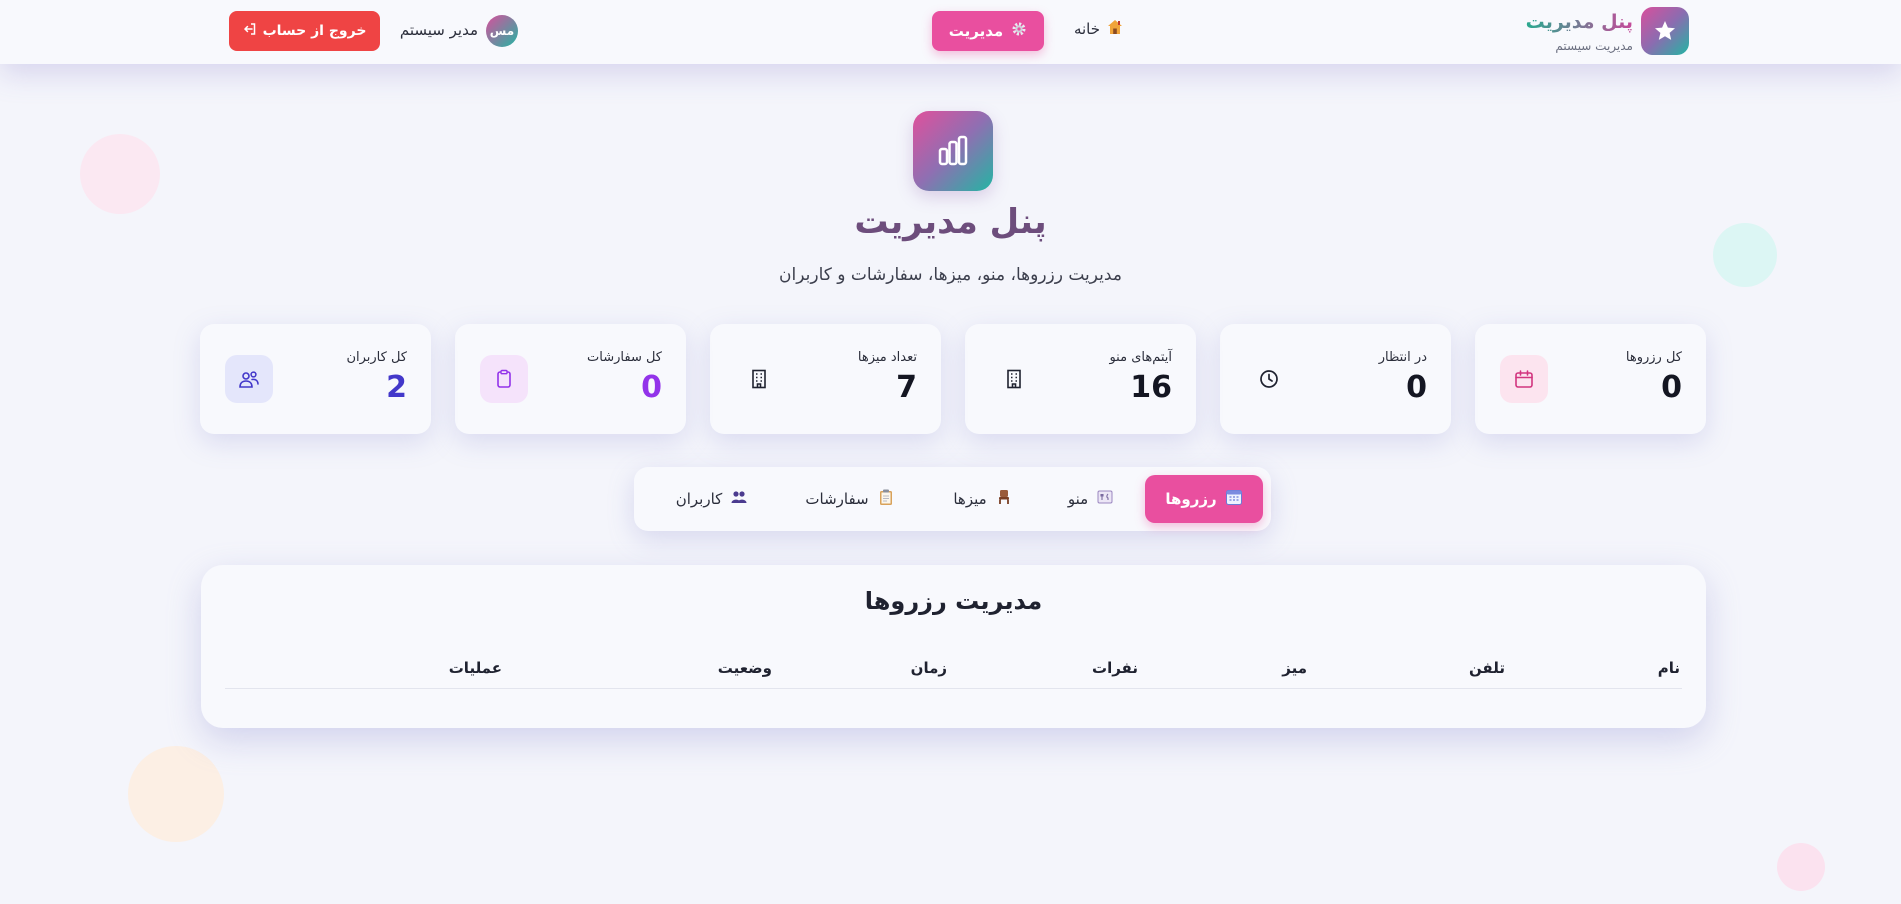 The width and height of the screenshot is (1901, 904). What do you see at coordinates (1269, 379) in the screenshot?
I see `clock-icon` at bounding box center [1269, 379].